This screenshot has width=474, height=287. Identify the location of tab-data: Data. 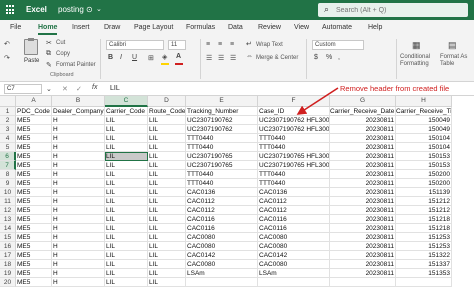
(235, 27).